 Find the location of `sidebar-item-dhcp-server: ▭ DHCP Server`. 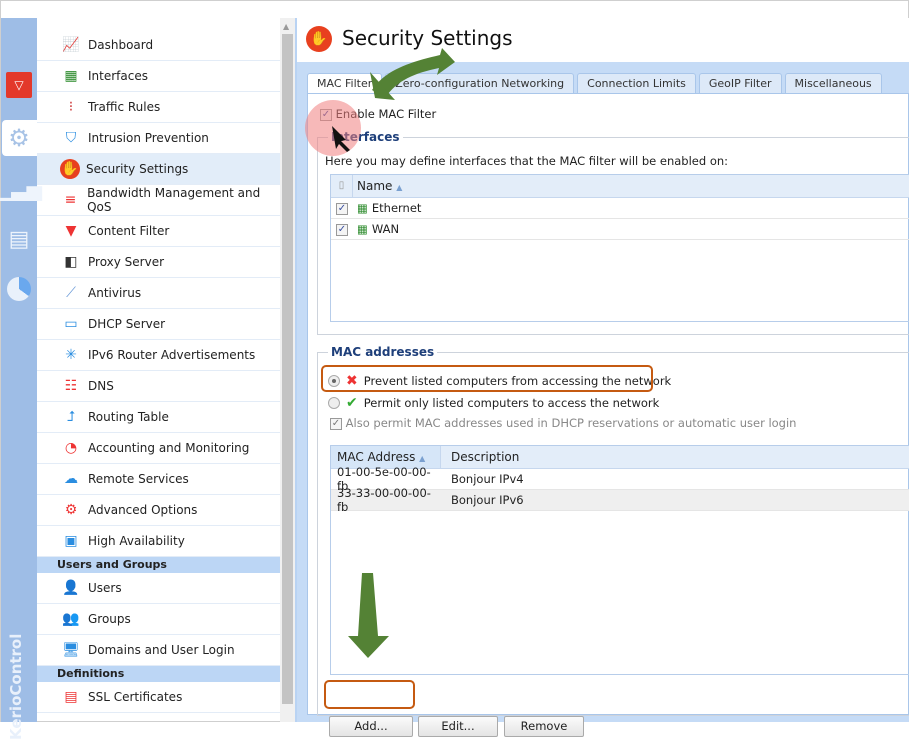

sidebar-item-dhcp-server: ▭ DHCP Server is located at coordinates (158, 324).